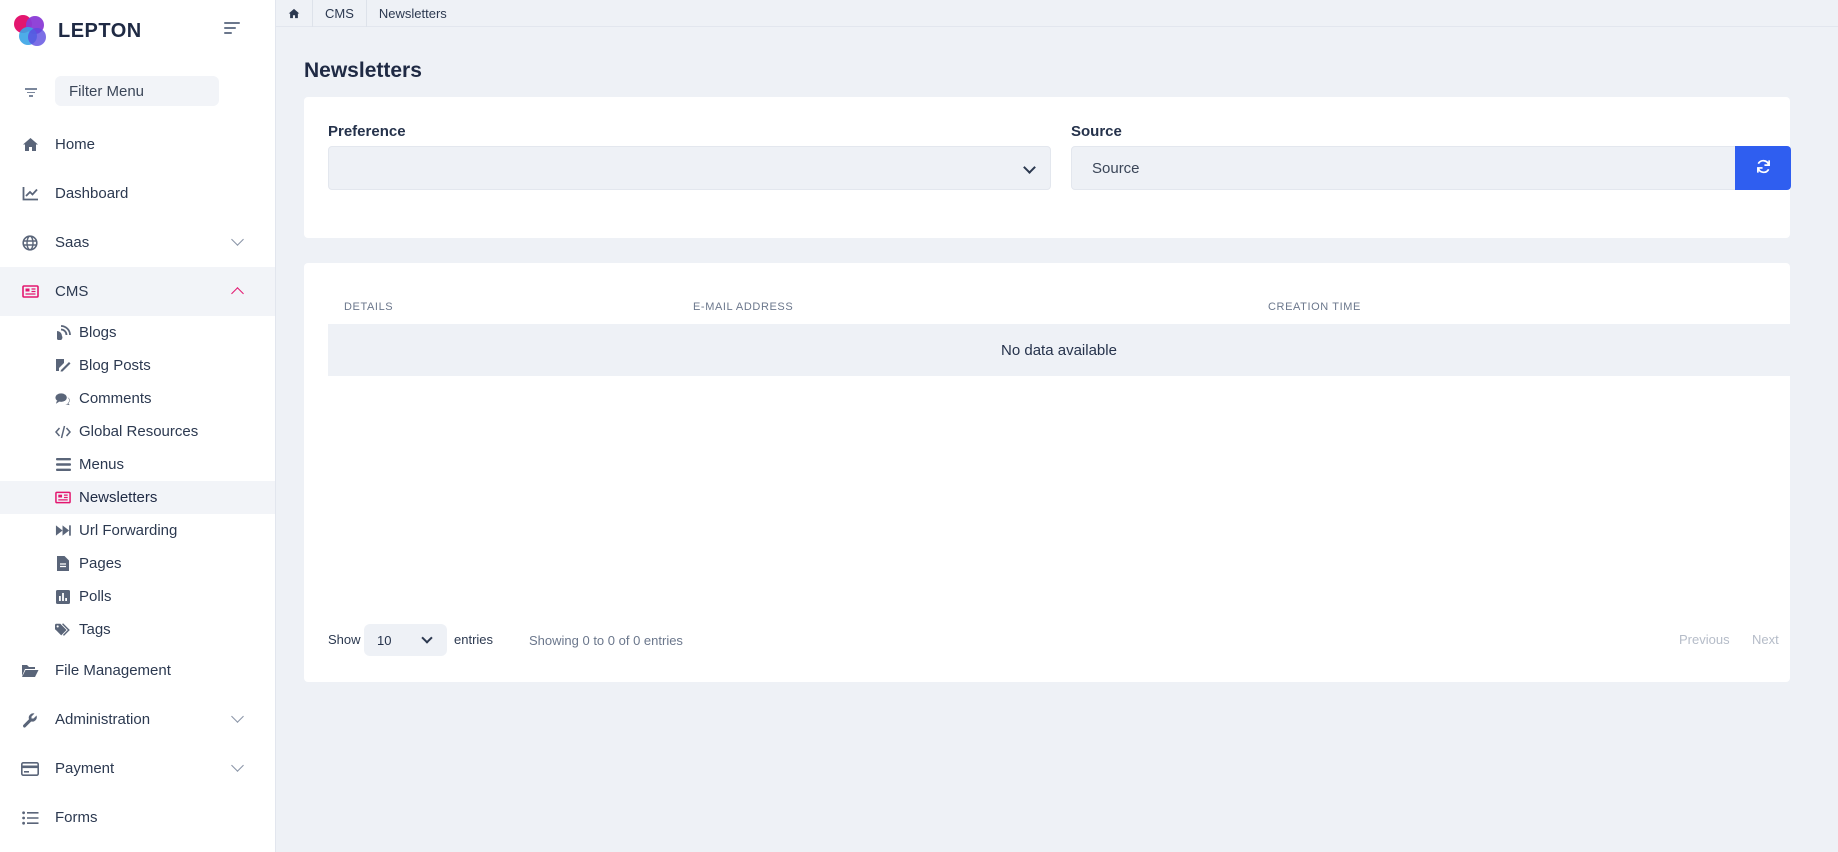 The width and height of the screenshot is (1838, 852). Describe the element at coordinates (368, 307) in the screenshot. I see `column-header-details: DETAILS` at that location.